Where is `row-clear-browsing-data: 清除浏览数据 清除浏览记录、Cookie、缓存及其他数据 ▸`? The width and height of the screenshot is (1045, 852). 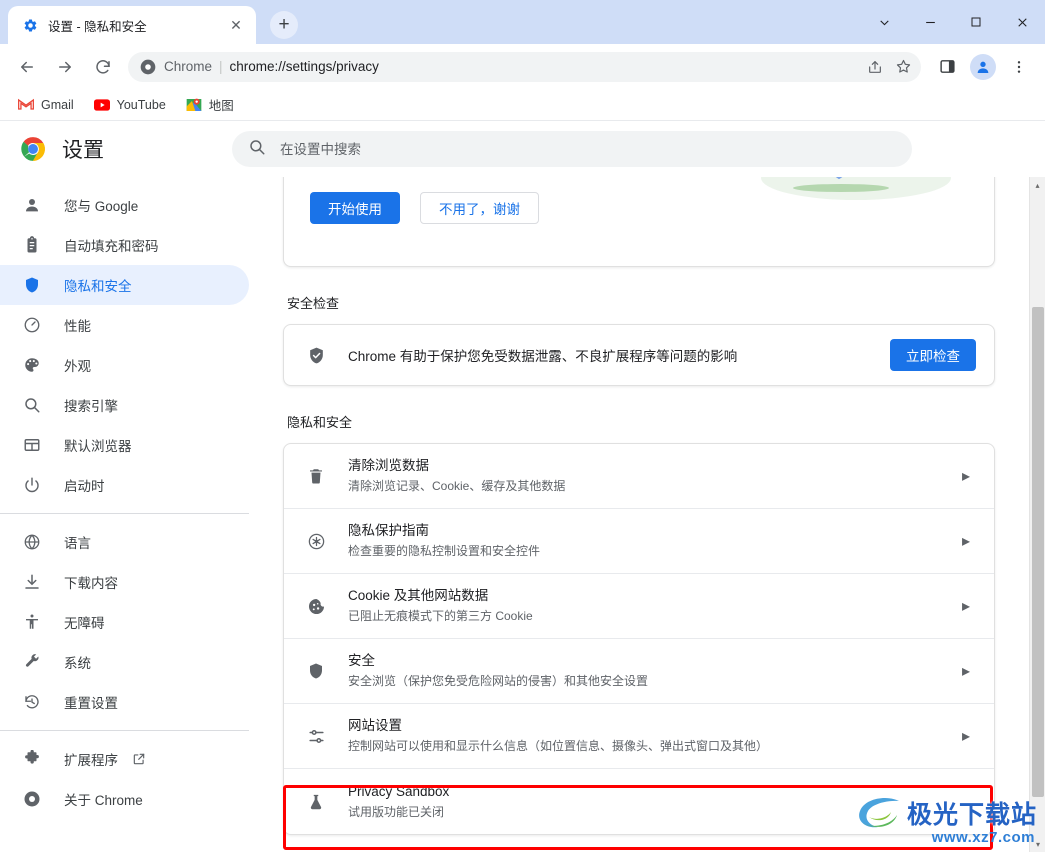
row-clear-browsing-data: 清除浏览数据 清除浏览记录、Cookie、缓存及其他数据 ▸ is located at coordinates (639, 476).